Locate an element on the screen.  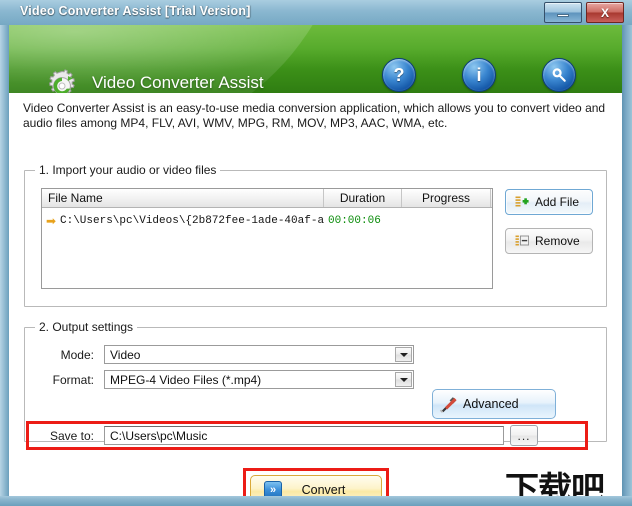
file-list-header: File Name Duration Progress is located at coordinates (267, 198).